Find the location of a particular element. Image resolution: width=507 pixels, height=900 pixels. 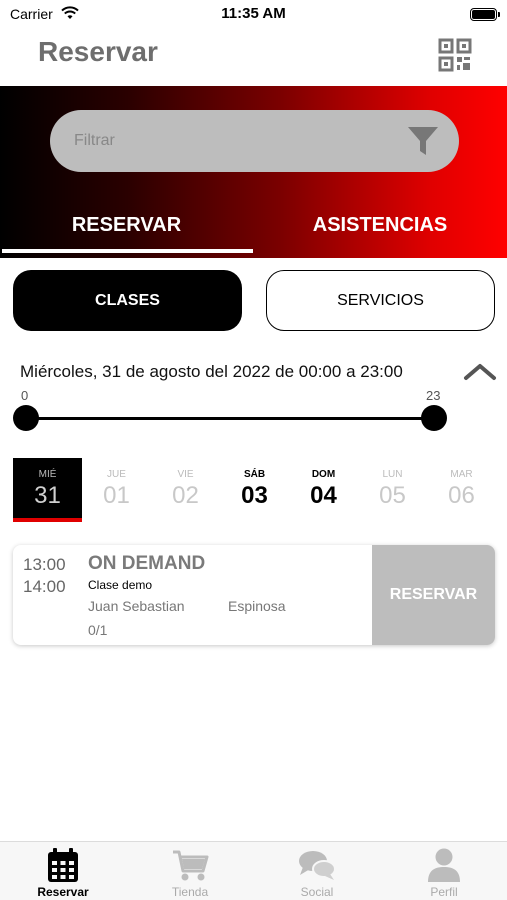

filter-bar is located at coordinates (254, 141).